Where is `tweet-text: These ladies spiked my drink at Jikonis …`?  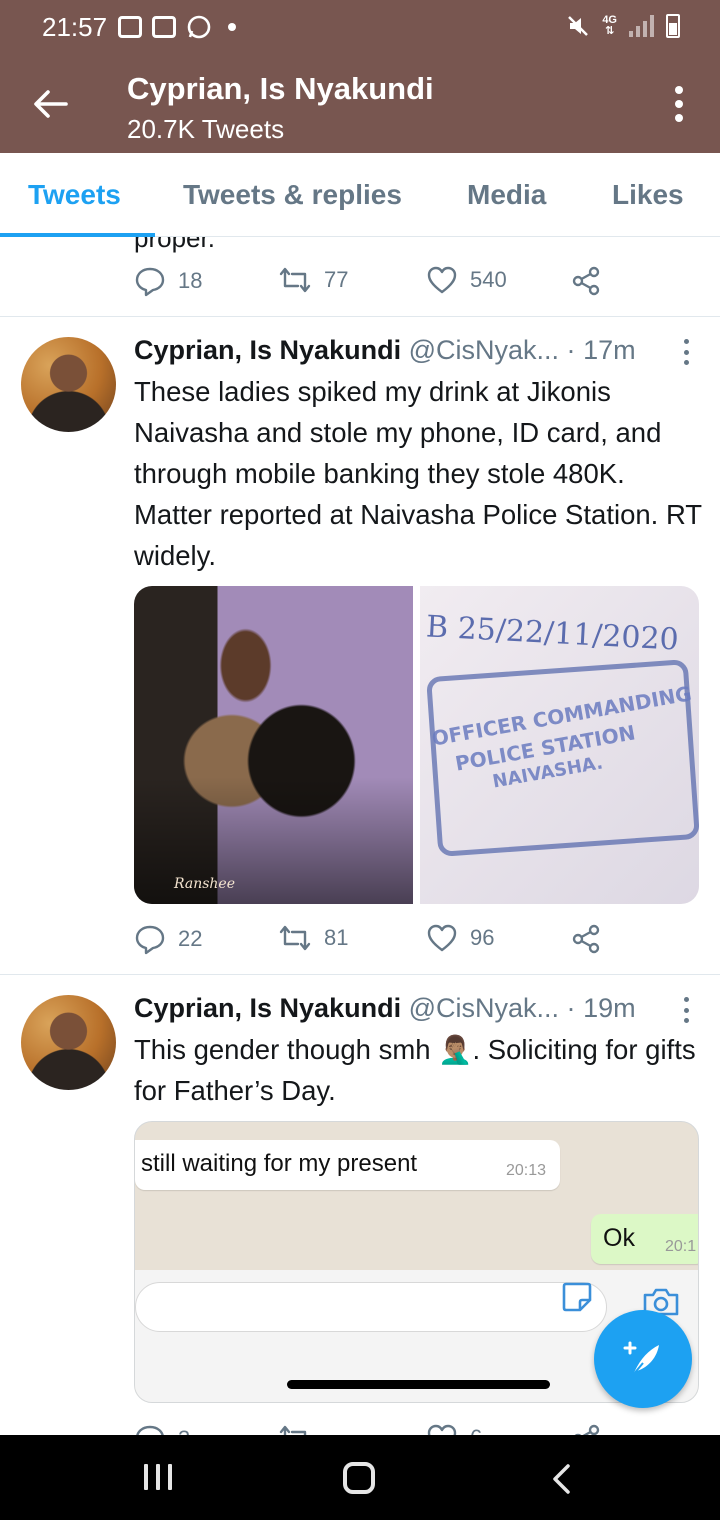 tweet-text: These ladies spiked my drink at Jikonis … is located at coordinates (418, 473).